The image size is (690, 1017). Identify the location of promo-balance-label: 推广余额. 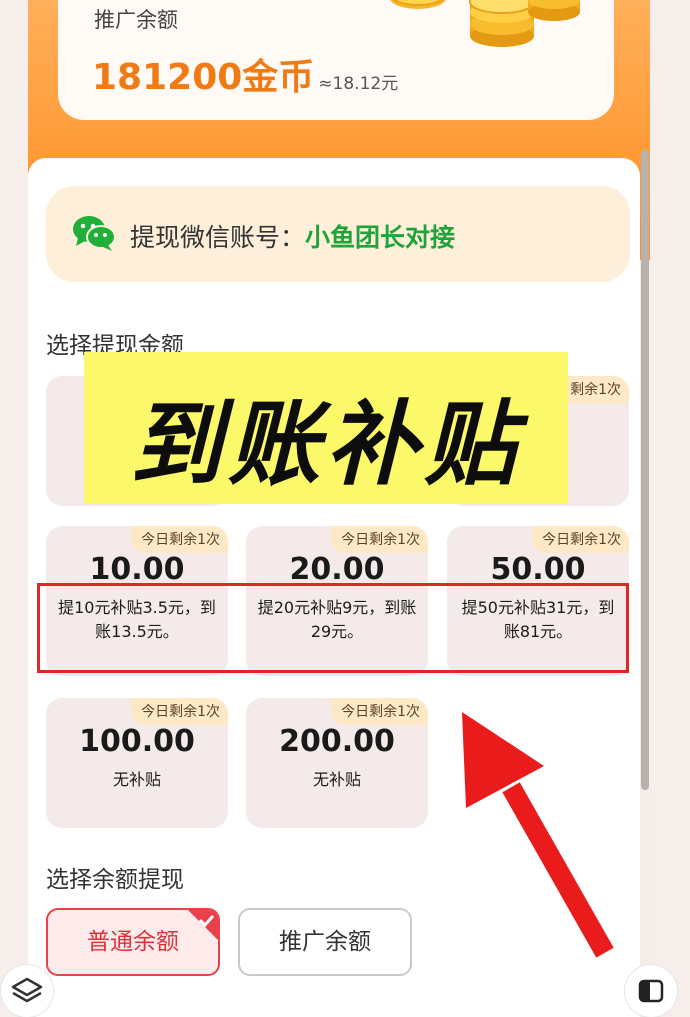
(325, 942).